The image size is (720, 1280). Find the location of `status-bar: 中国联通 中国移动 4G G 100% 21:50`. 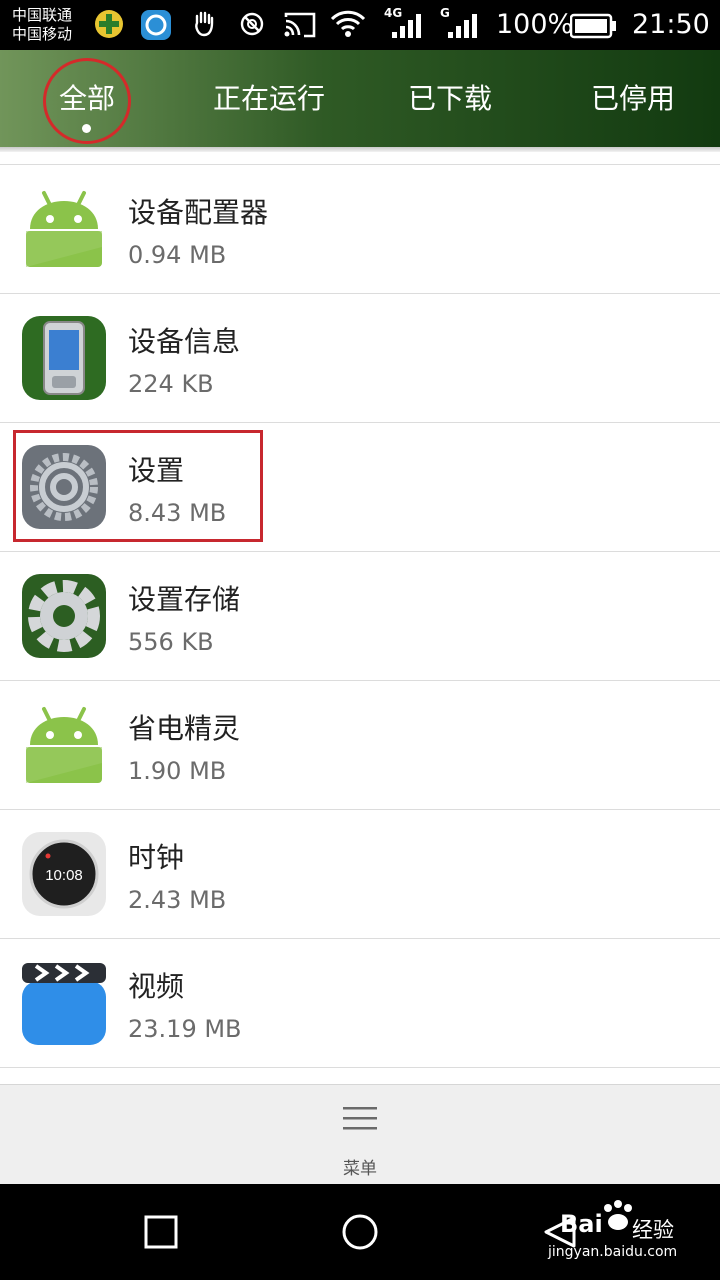

status-bar: 中国联通 中国移动 4G G 100% 21:50 is located at coordinates (360, 25).